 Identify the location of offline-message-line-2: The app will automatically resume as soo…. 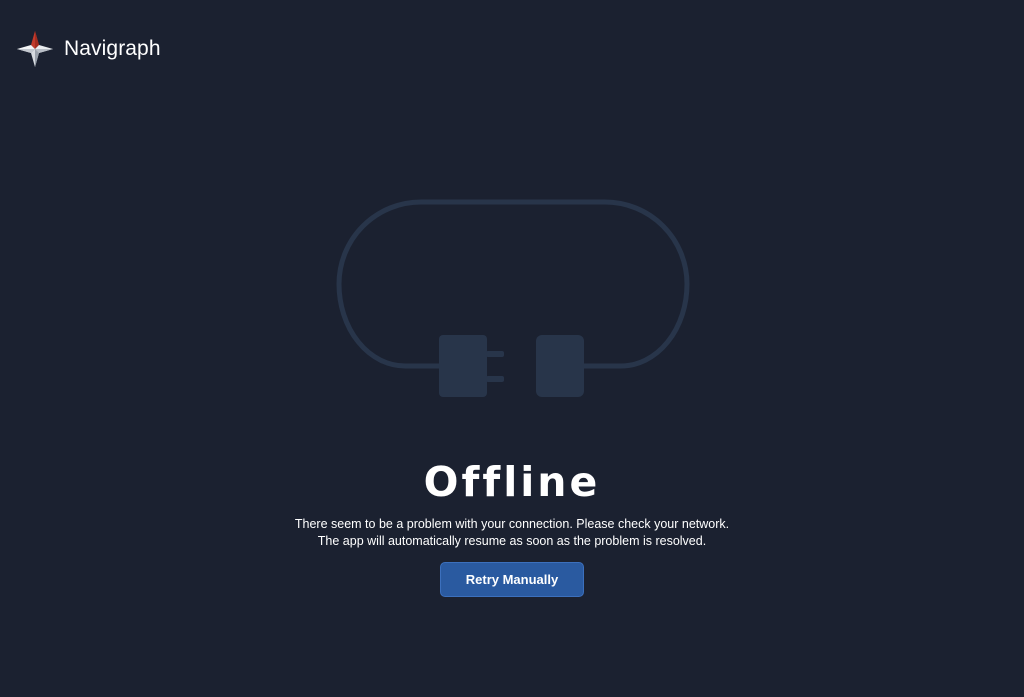
(512, 541).